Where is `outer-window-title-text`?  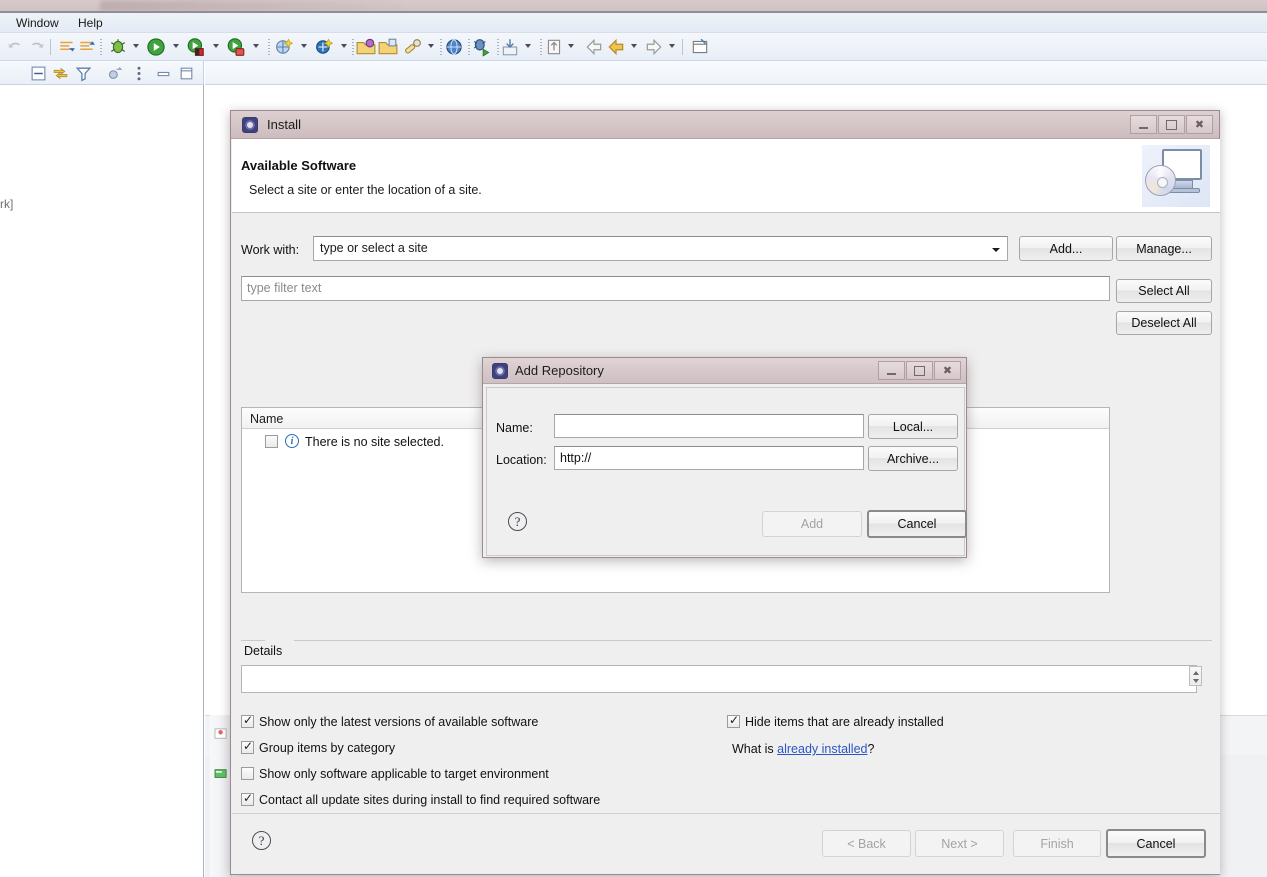
outer-window-title-text is located at coordinates (250, 5).